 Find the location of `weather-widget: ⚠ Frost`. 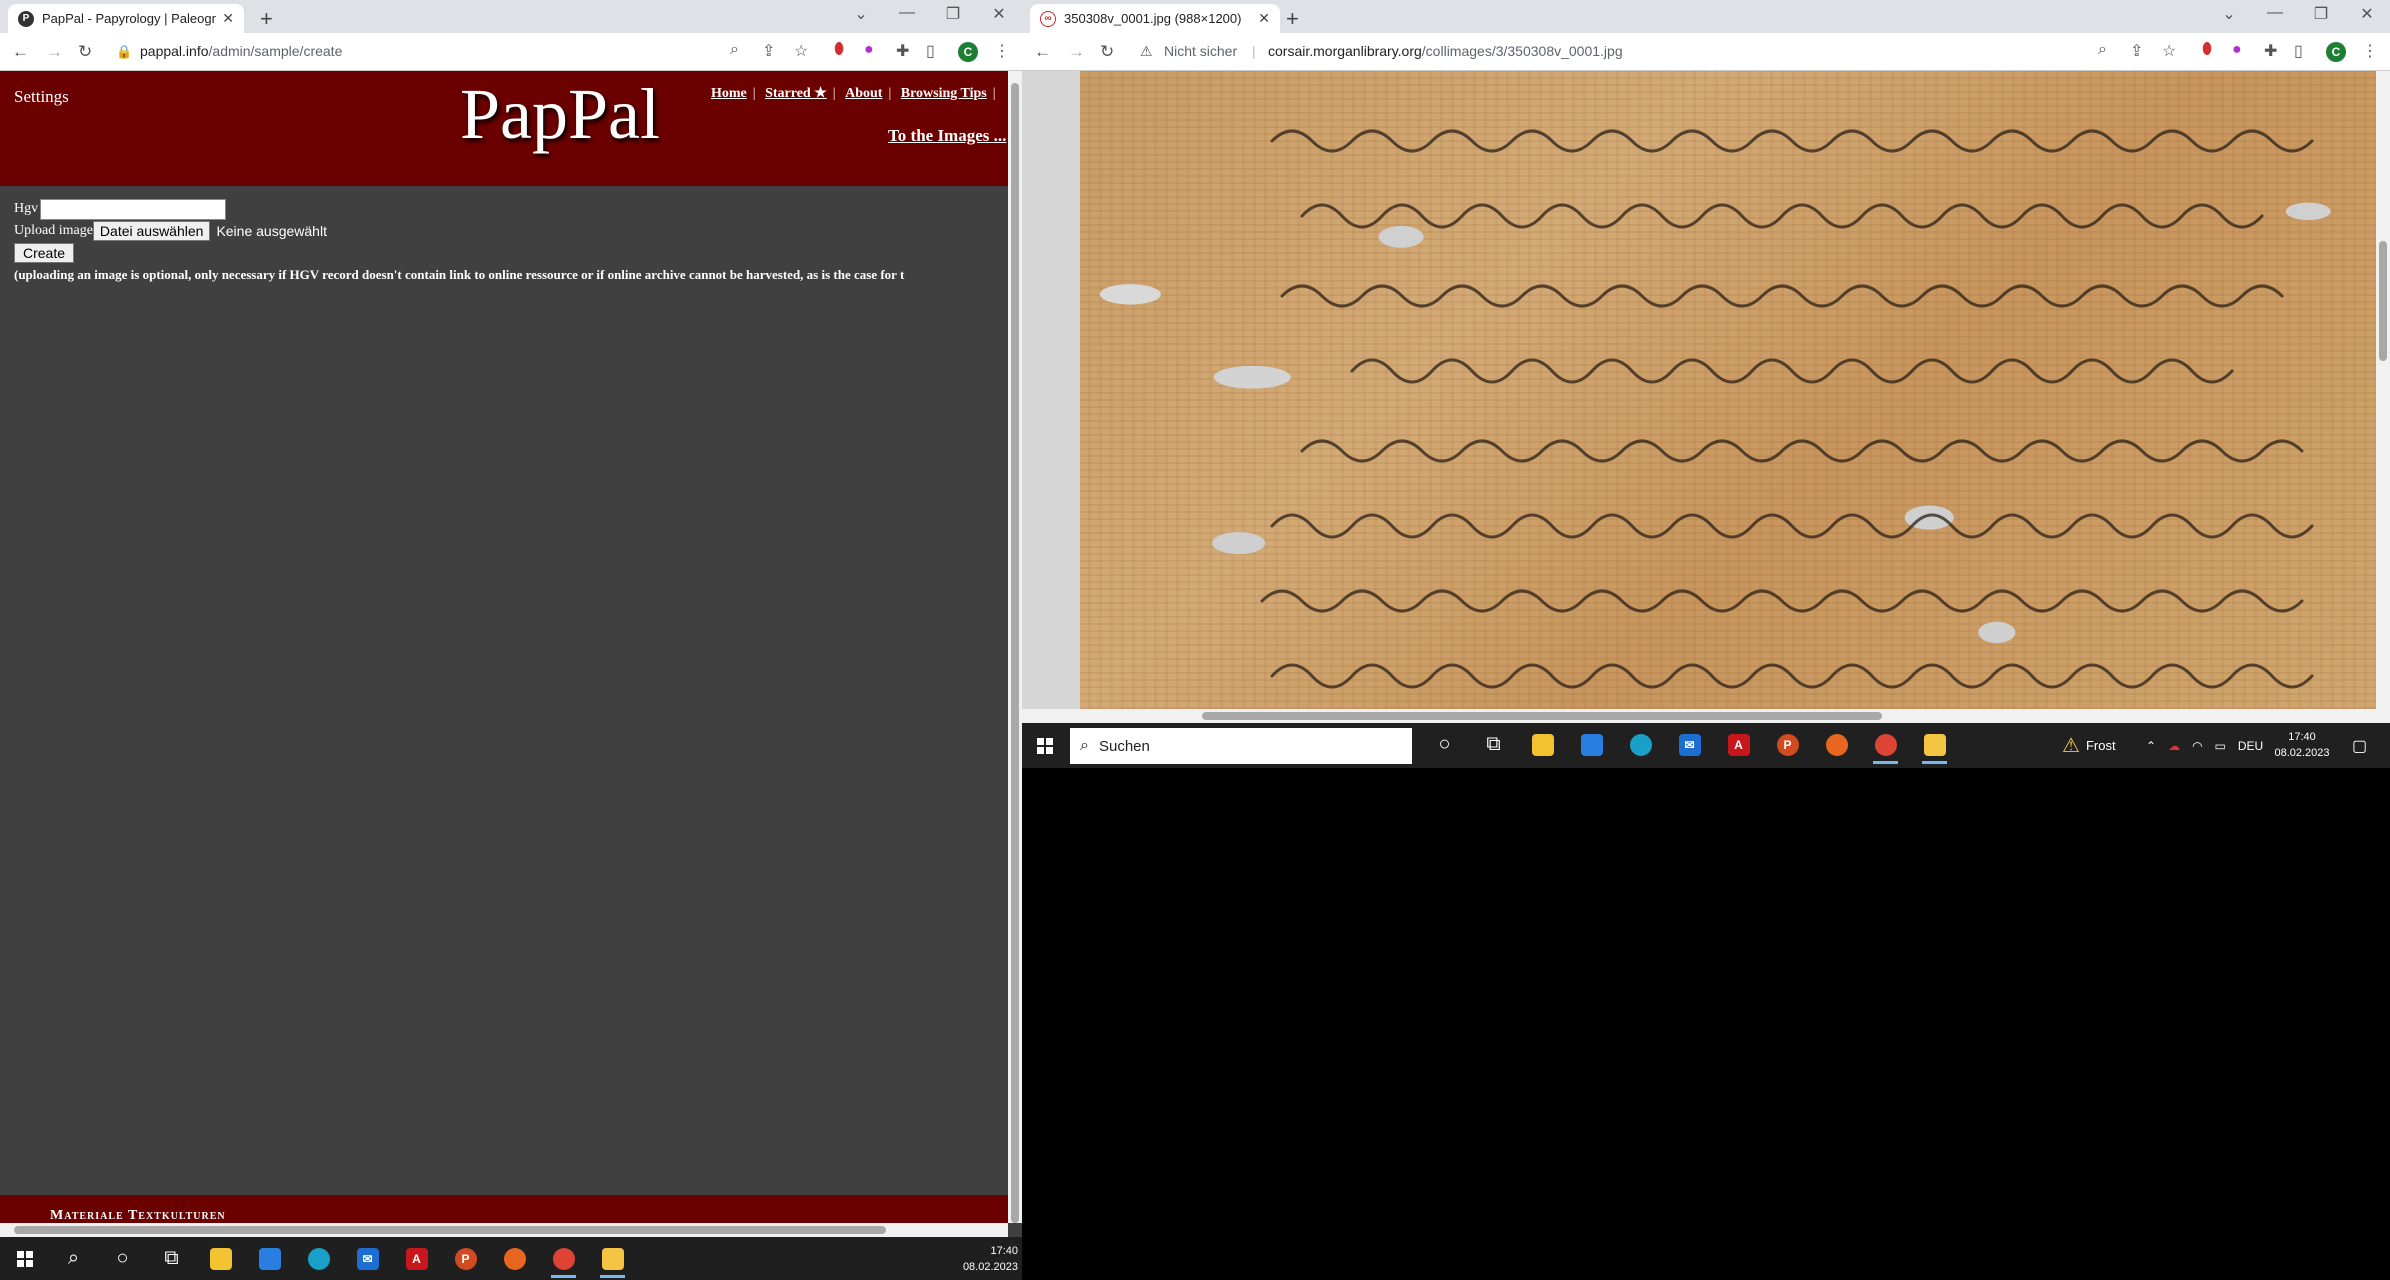

weather-widget: ⚠ Frost is located at coordinates (2089, 745).